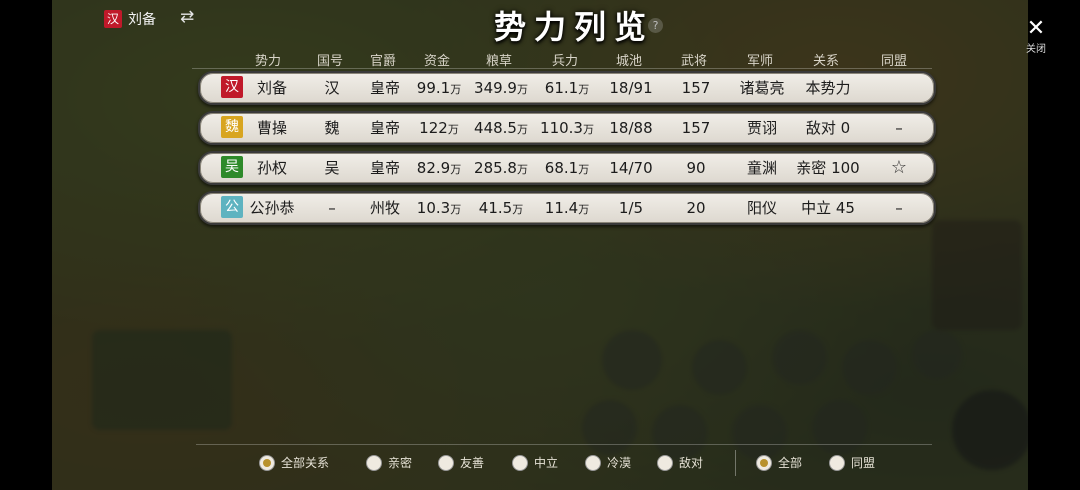  What do you see at coordinates (232, 87) in the screenshot?
I see `faction-seal: 汉` at bounding box center [232, 87].